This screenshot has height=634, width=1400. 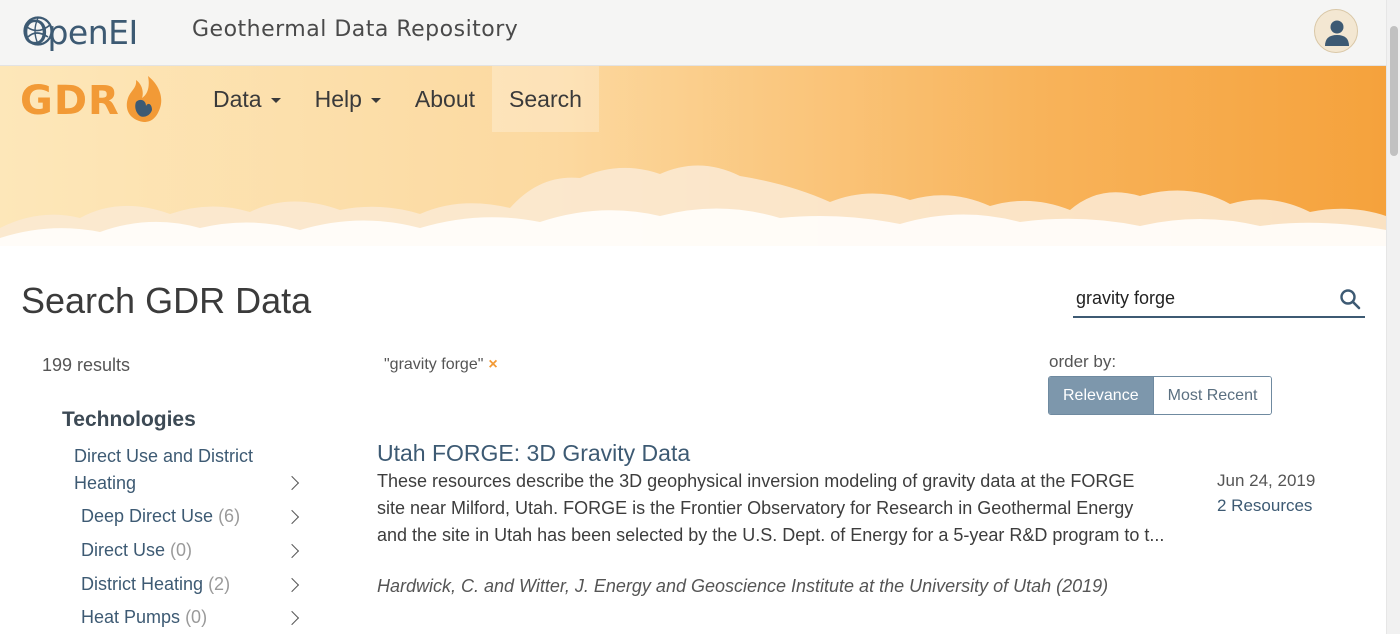 I want to click on facet-item-heat-pumps: Heat Pumps (0), so click(x=196, y=617).